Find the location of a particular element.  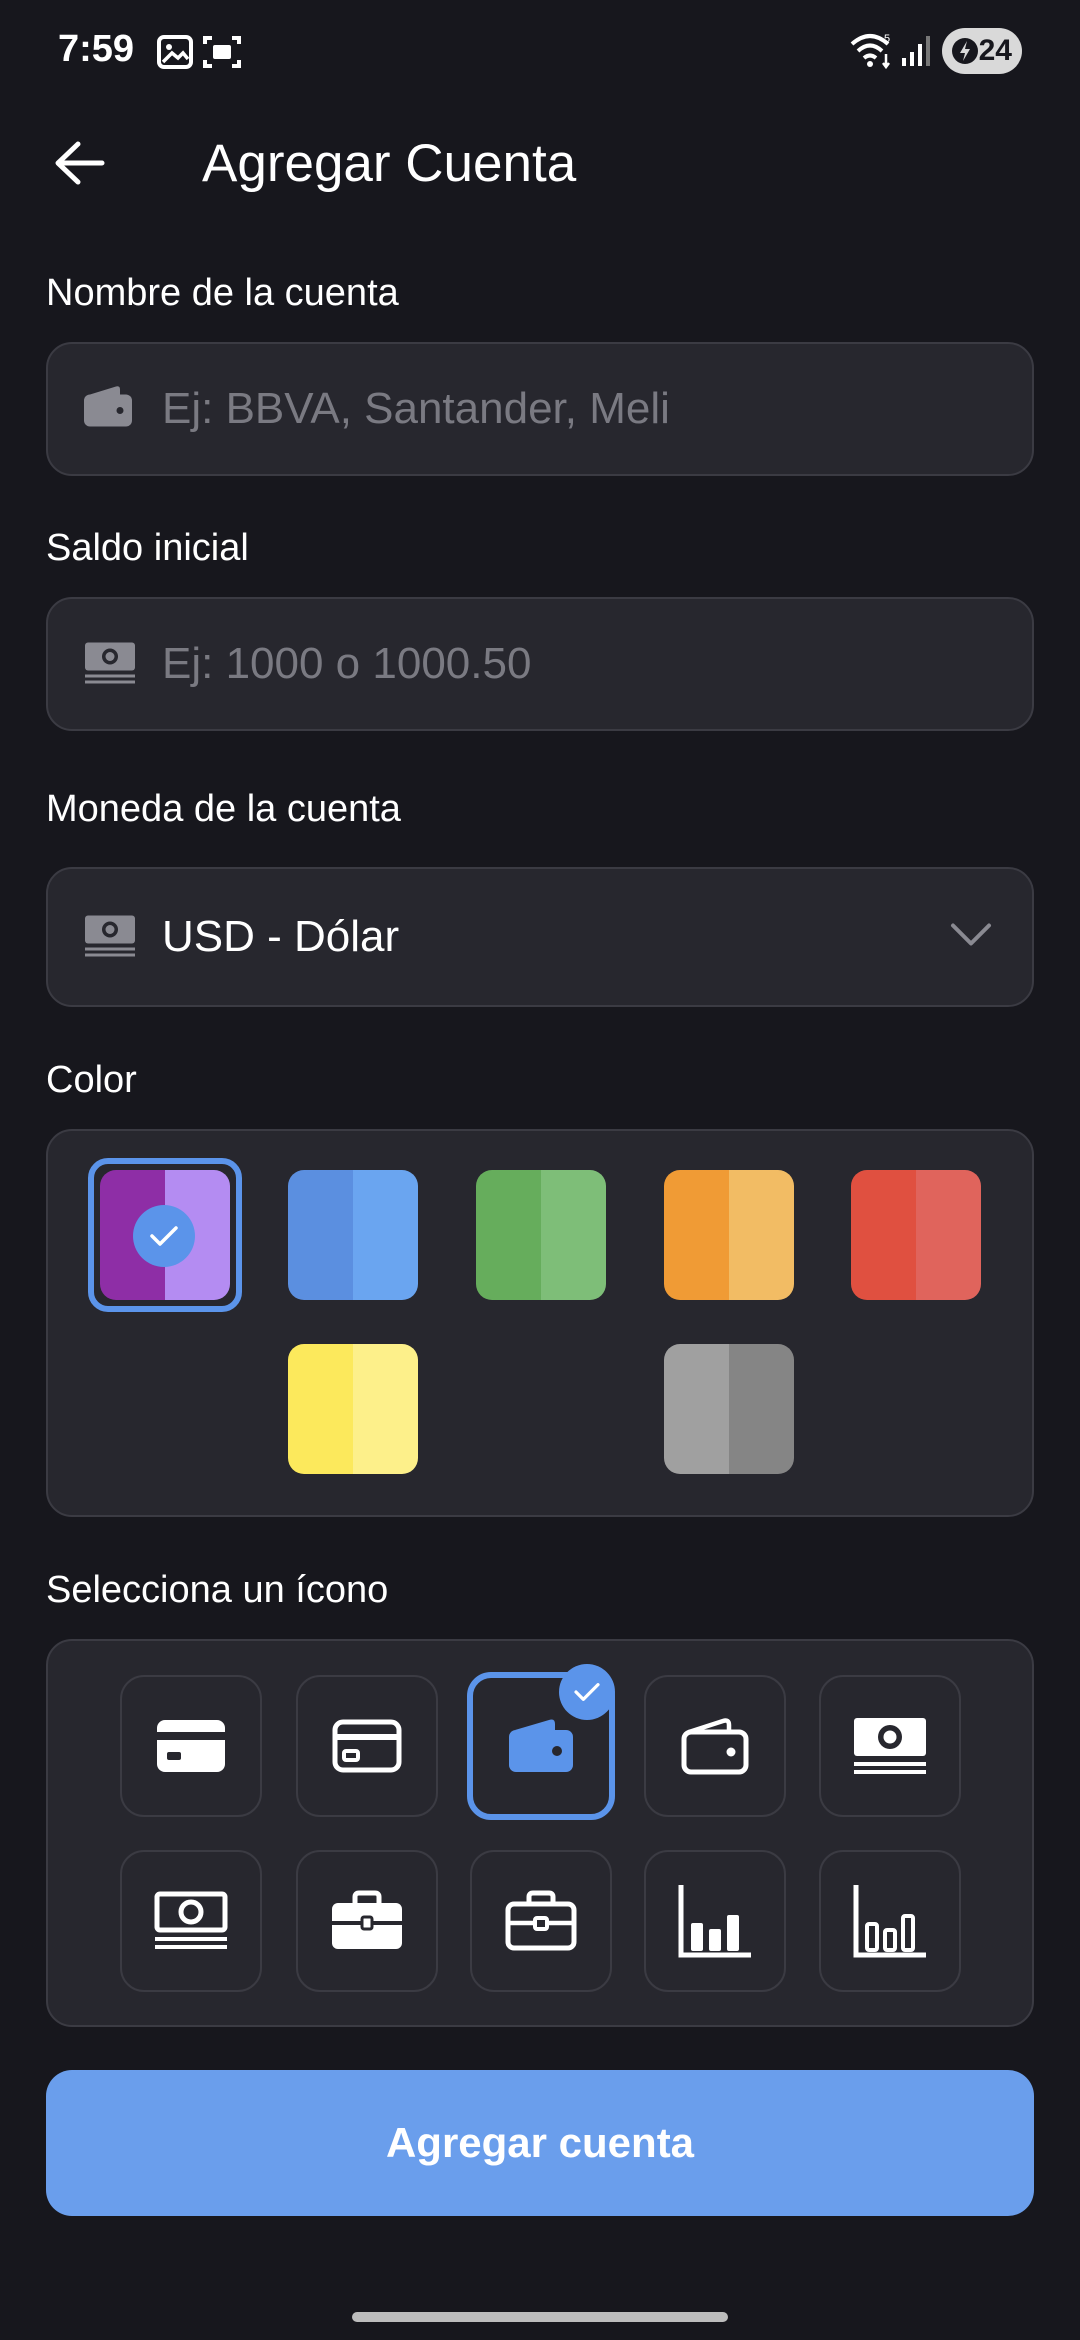

wifi-icon: 5 is located at coordinates (872, 53).